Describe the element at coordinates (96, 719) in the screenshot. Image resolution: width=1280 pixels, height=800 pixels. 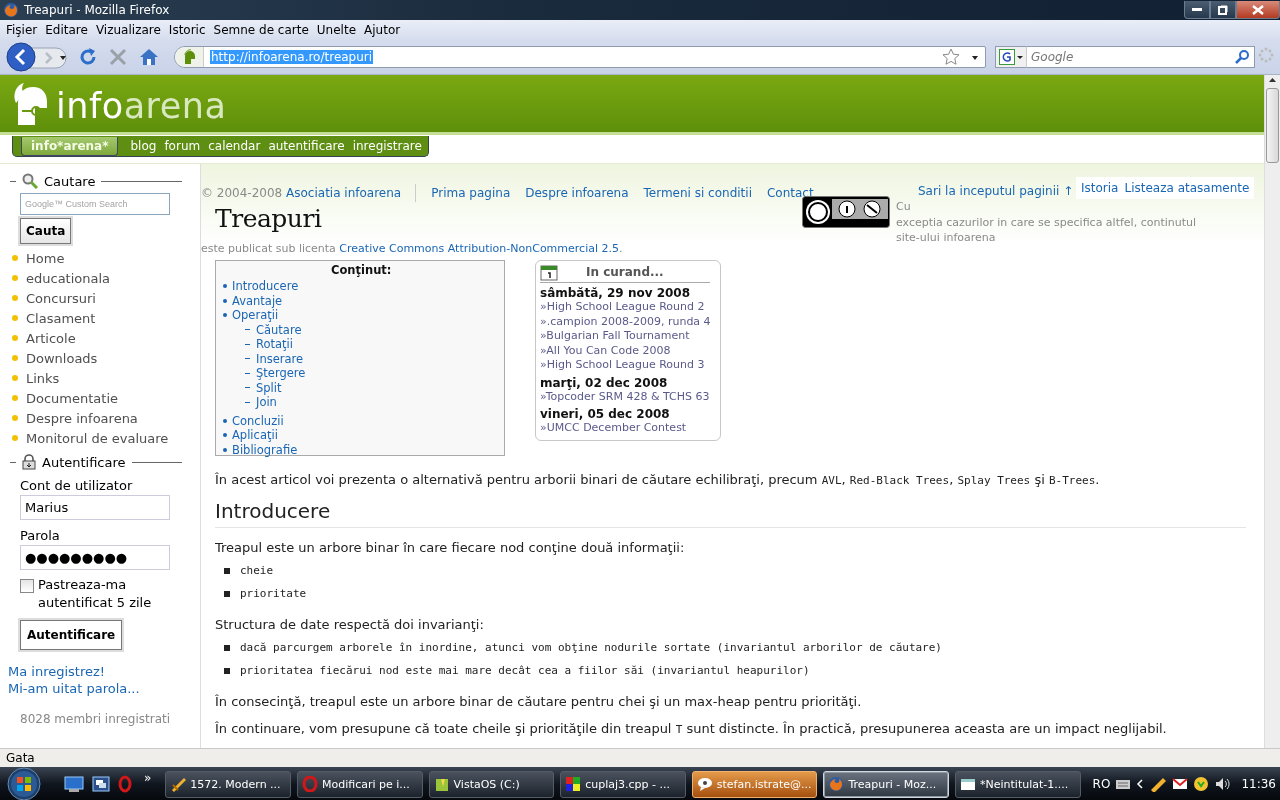
I see `member-count: 8028 membri inregistrati` at that location.